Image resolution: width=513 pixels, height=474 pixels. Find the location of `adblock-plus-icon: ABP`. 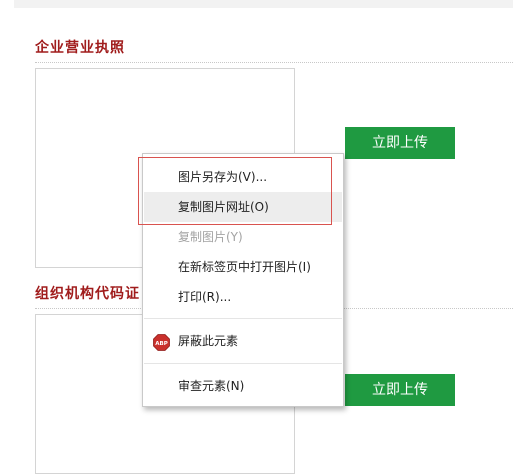

adblock-plus-icon: ABP is located at coordinates (161, 341).